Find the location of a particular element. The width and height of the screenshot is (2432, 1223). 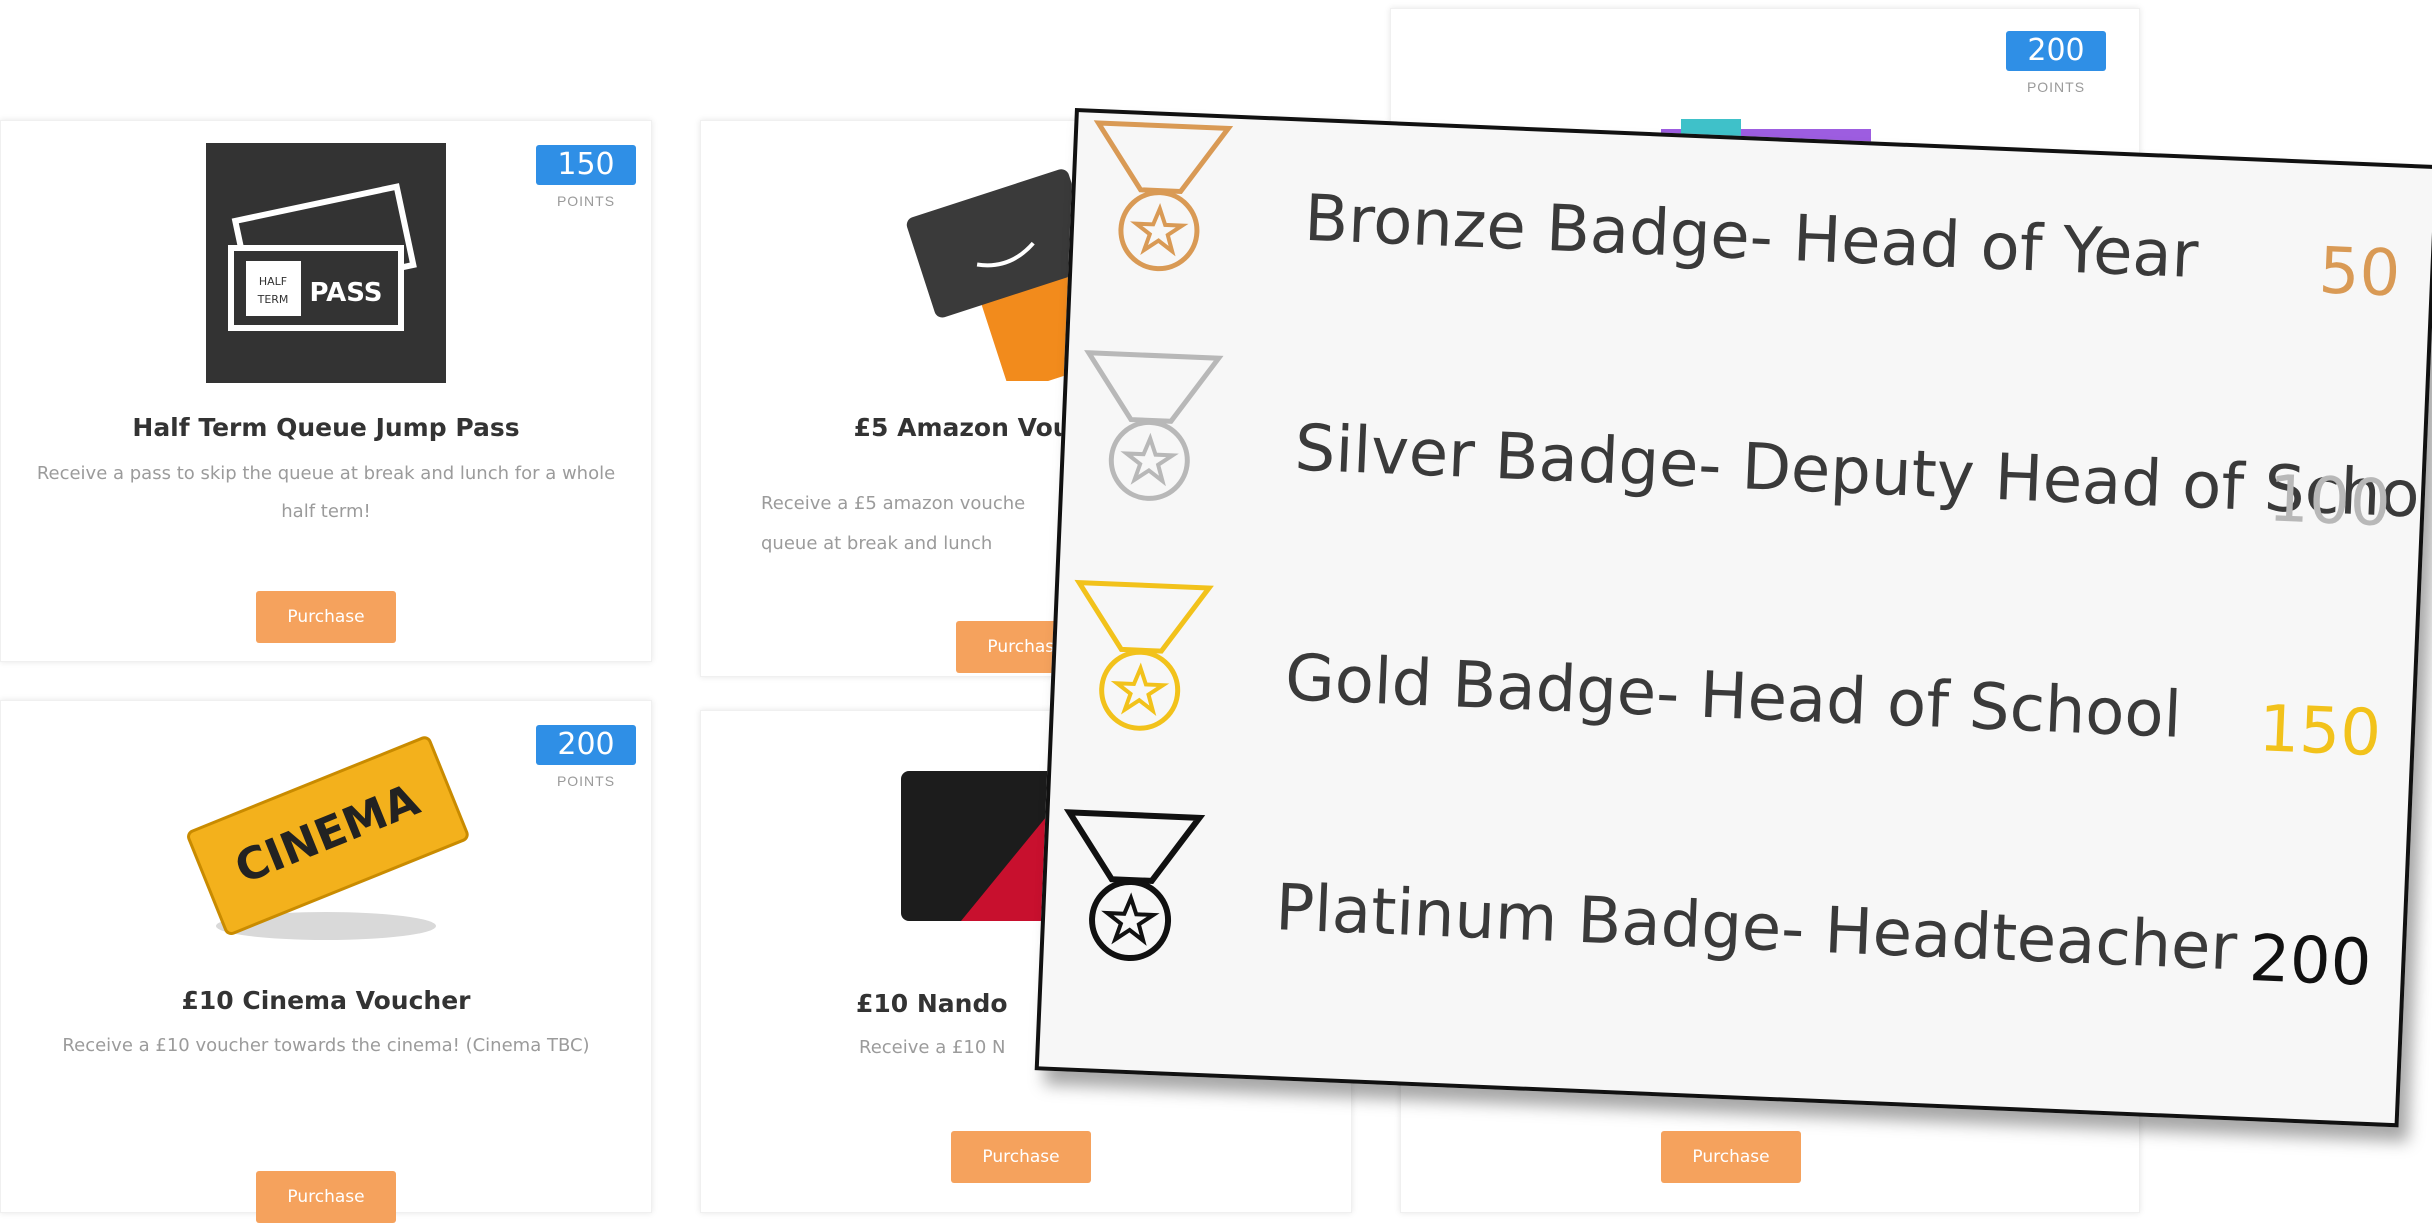

cinema-ticket-image: CINEMA is located at coordinates (326, 836).